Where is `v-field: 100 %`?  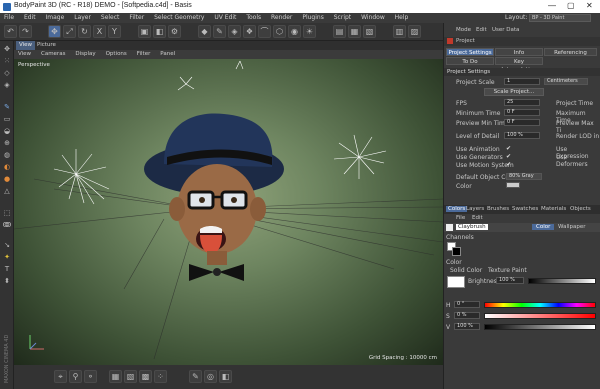
v-field: 100 % is located at coordinates (467, 326).